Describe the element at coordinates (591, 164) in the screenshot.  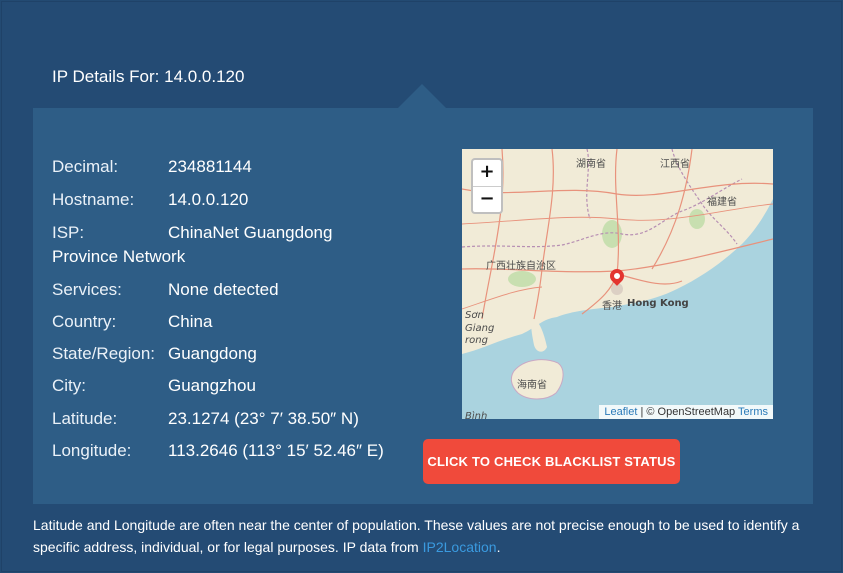
I see `map-label: 湖南省` at that location.